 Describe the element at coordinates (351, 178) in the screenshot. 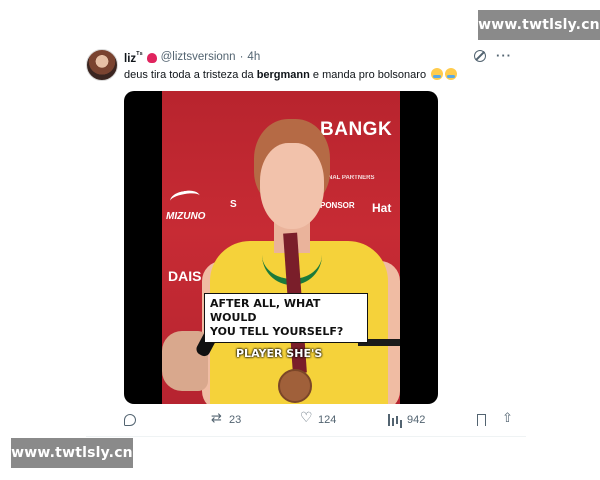

I see `sponsor-text: NAL PARTNERS` at that location.